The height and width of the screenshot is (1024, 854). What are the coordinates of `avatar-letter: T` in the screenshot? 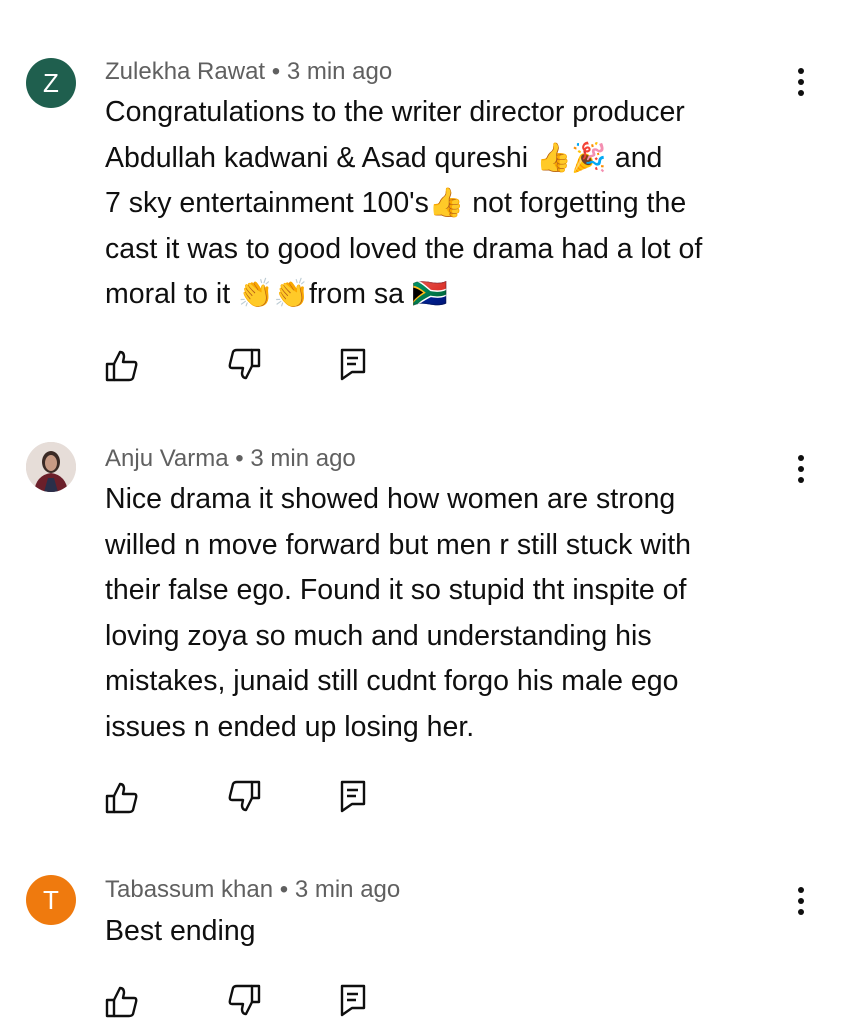 It's located at (51, 899).